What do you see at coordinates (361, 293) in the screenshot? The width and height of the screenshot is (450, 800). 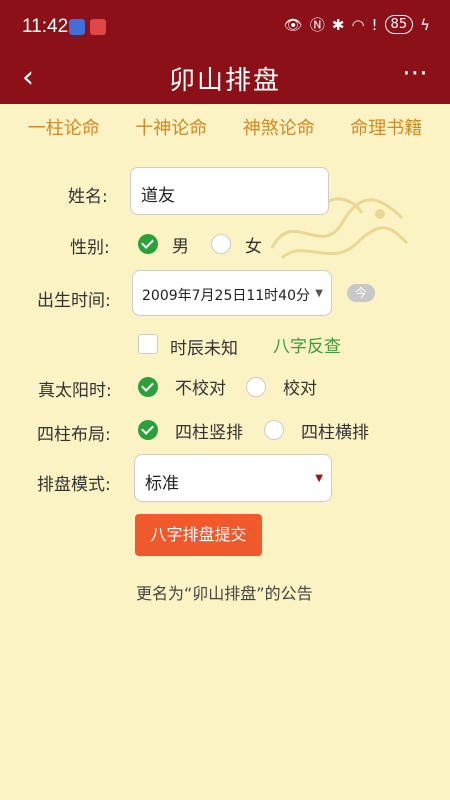 I see `today-button: 今` at bounding box center [361, 293].